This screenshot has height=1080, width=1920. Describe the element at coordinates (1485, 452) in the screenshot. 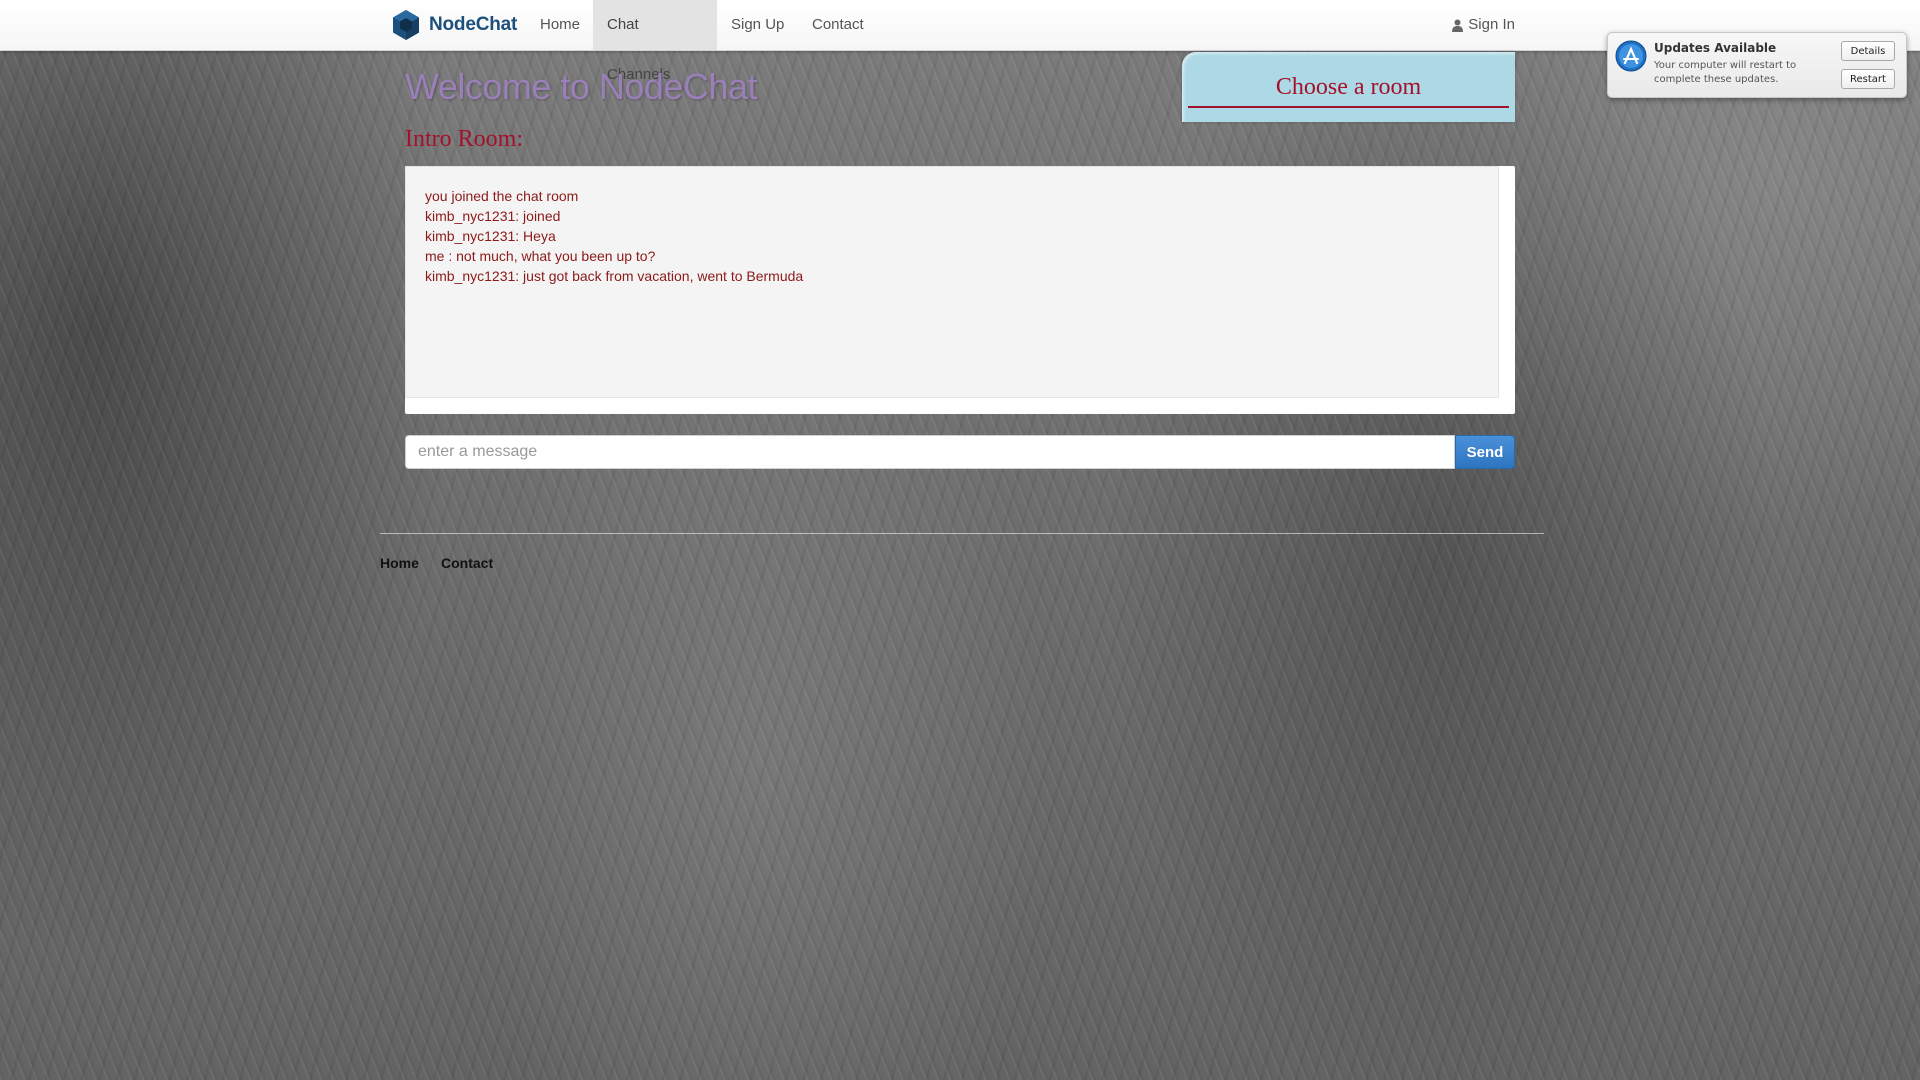

I see `send-button: Send` at that location.